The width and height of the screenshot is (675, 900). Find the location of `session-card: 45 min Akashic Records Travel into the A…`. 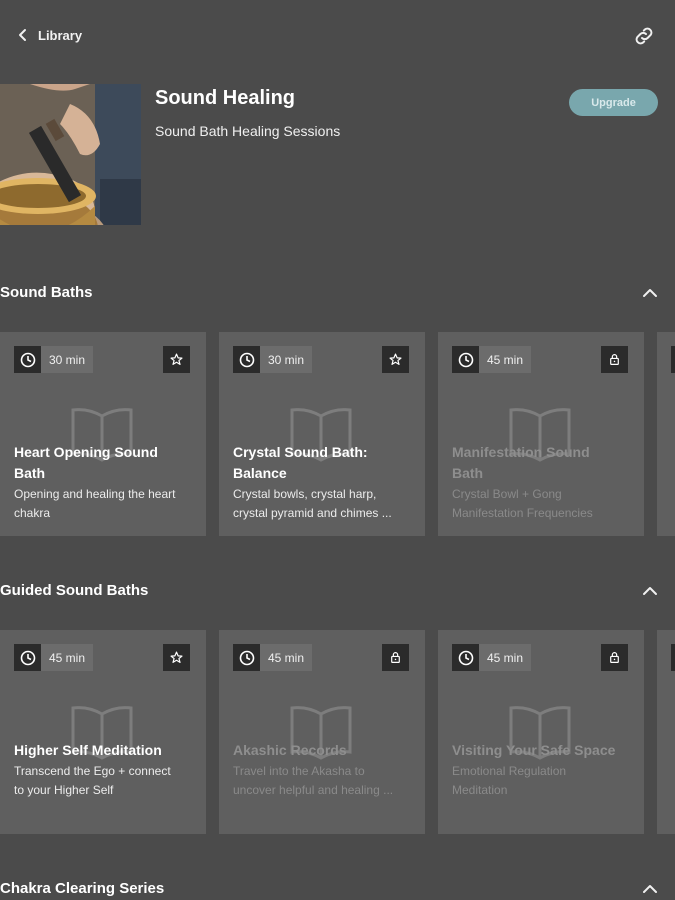

session-card: 45 min Akashic Records Travel into the A… is located at coordinates (322, 732).